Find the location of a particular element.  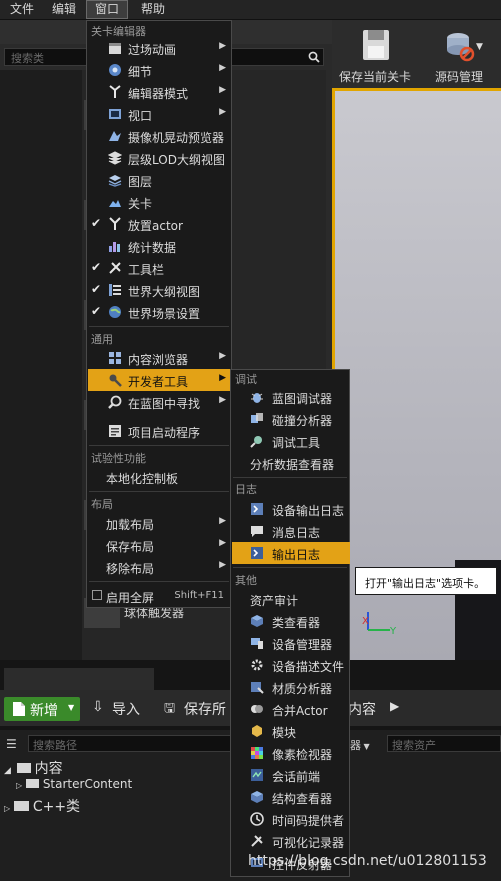

menu-item-merge-actors: 合并Actor is located at coordinates (291, 709).